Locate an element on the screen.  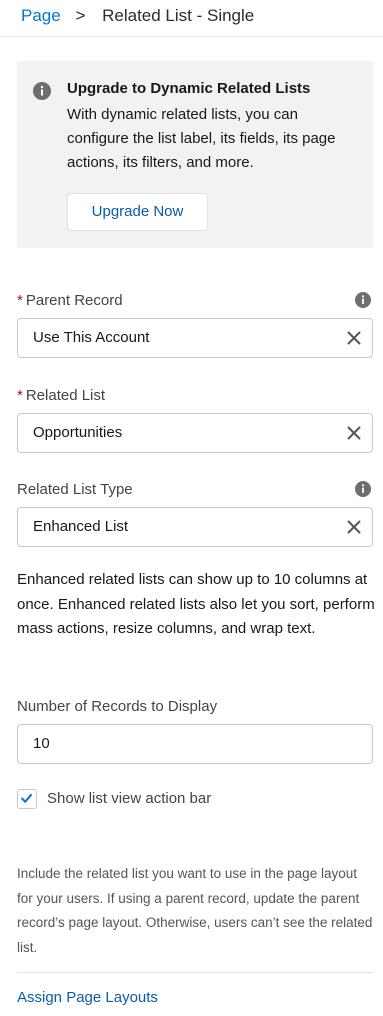
show-action-bar-checkbox is located at coordinates (27, 799).